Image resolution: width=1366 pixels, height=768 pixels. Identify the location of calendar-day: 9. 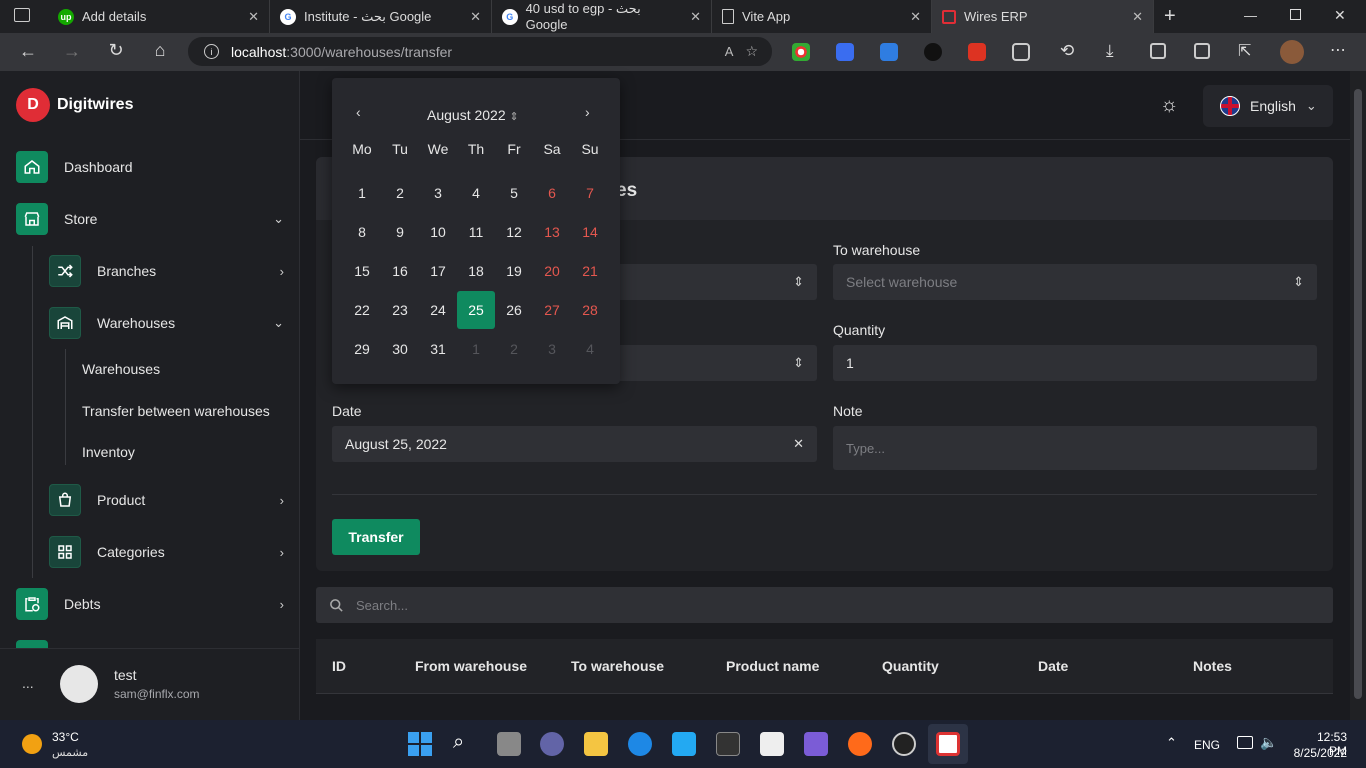
(400, 232).